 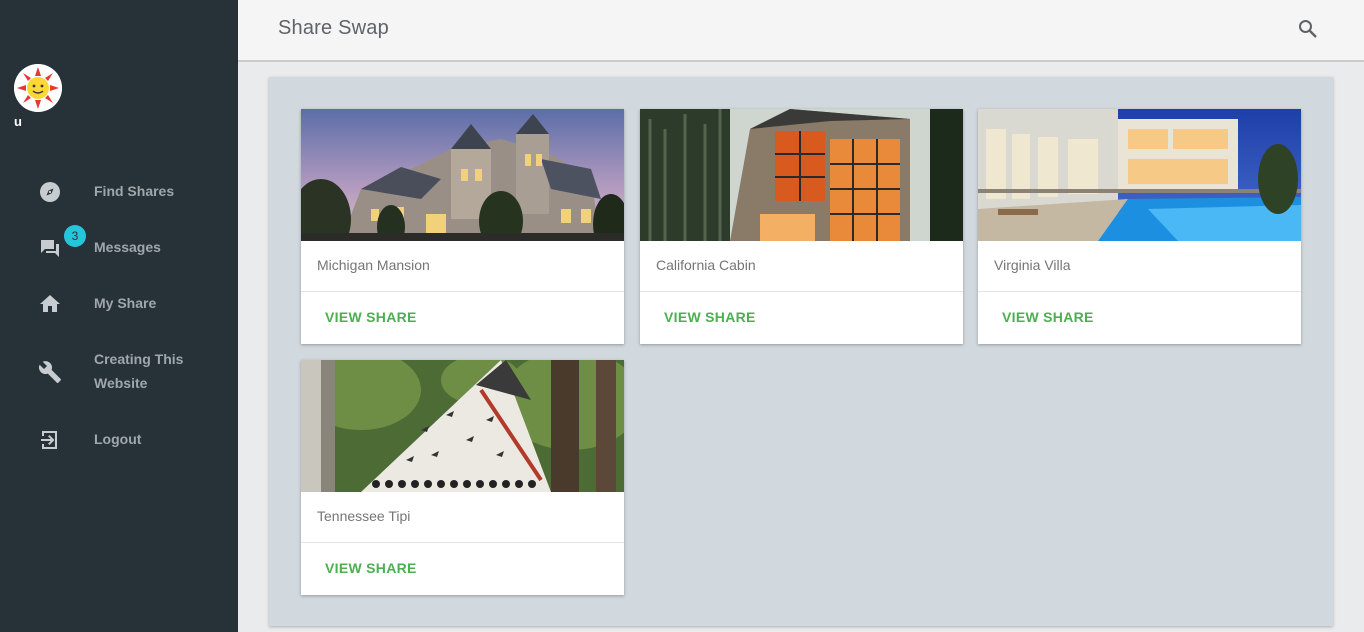 I want to click on sidebar-item-creating-this-website: Creating This Website, so click(x=119, y=372).